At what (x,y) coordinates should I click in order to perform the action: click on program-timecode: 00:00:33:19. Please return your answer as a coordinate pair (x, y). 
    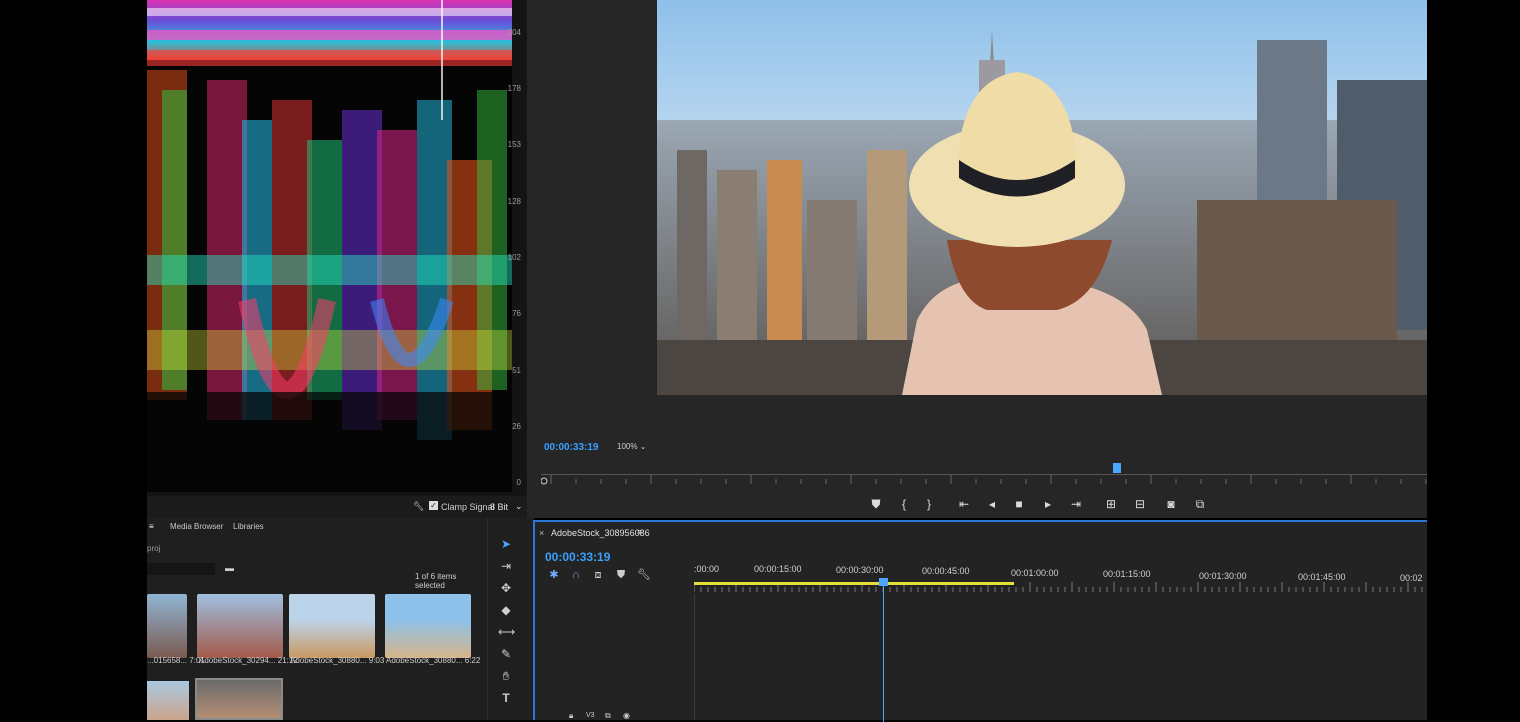
    Looking at the image, I should click on (571, 447).